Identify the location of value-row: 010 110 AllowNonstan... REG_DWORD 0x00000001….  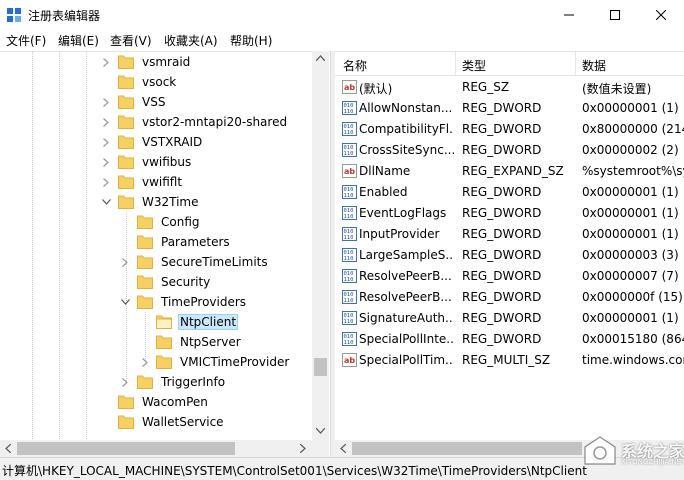
(509, 108).